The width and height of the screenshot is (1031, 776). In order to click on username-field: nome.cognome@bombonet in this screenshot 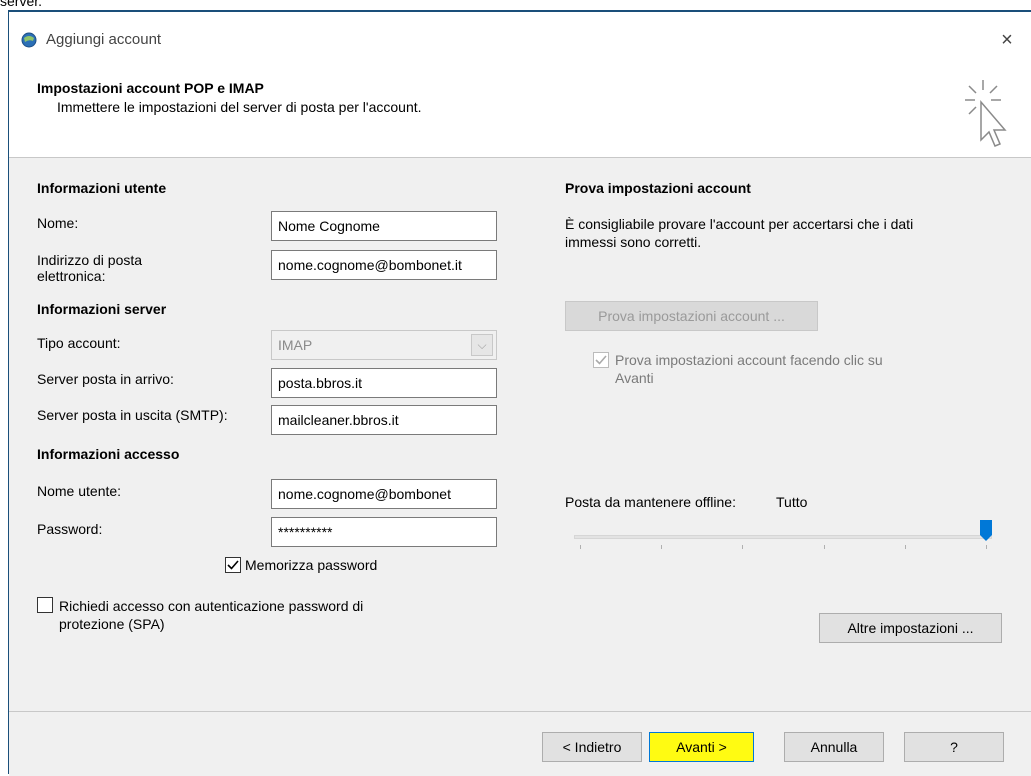, I will do `click(384, 494)`.